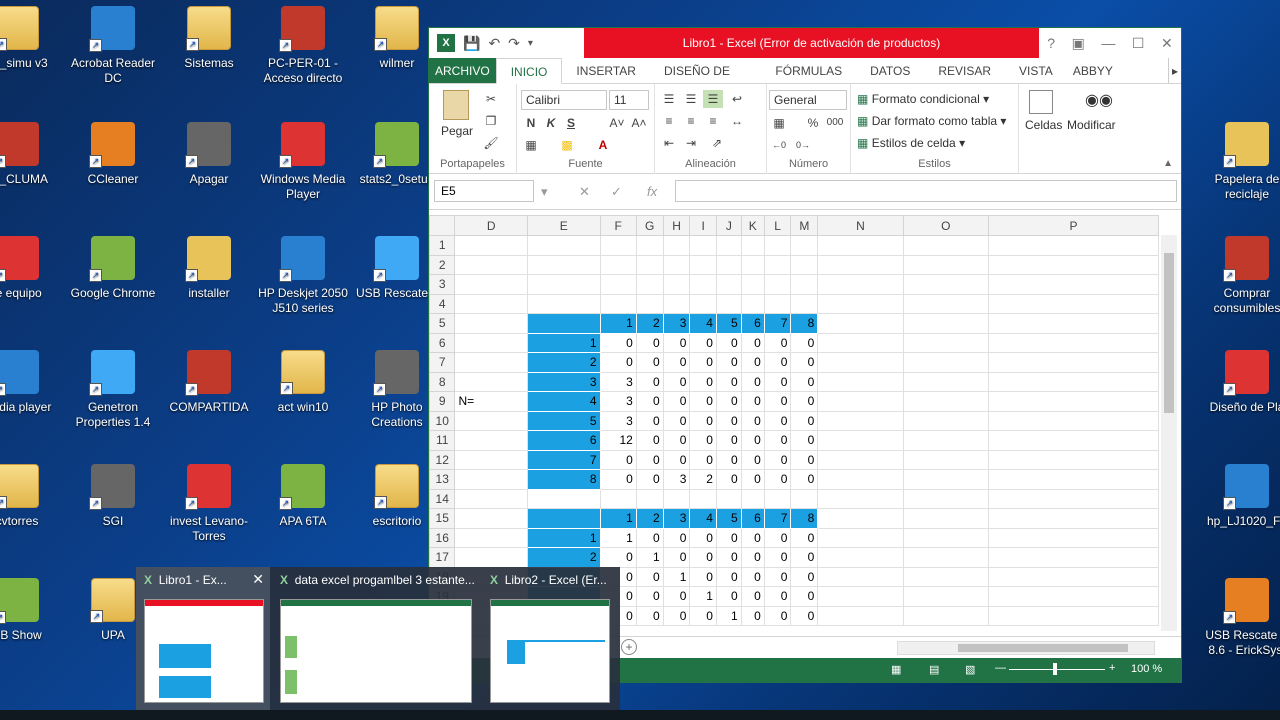  What do you see at coordinates (491, 440) in the screenshot?
I see `cell-D11` at bounding box center [491, 440].